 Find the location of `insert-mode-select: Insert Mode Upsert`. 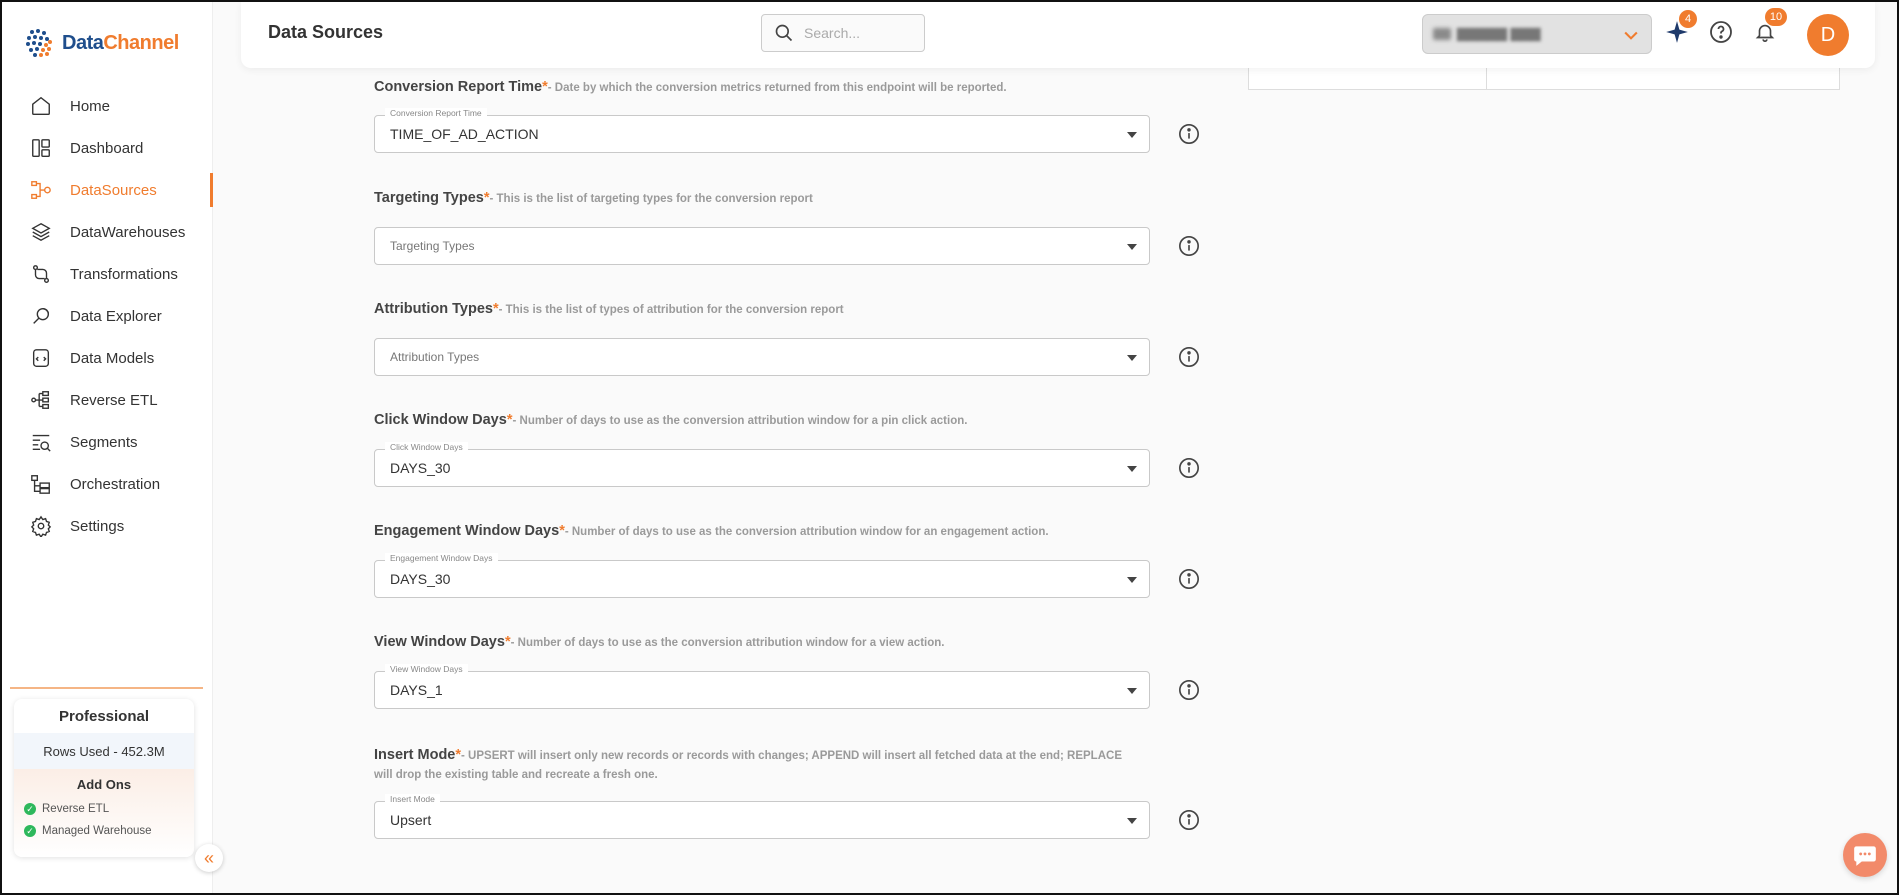

insert-mode-select: Insert Mode Upsert is located at coordinates (762, 816).